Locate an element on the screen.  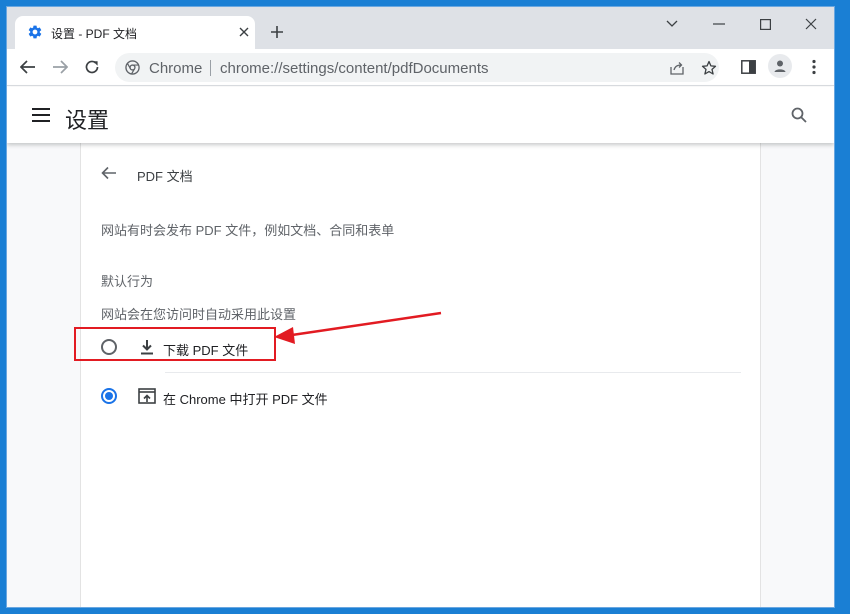
active-tab: 设置 - PDF 文档 is located at coordinates (135, 32).